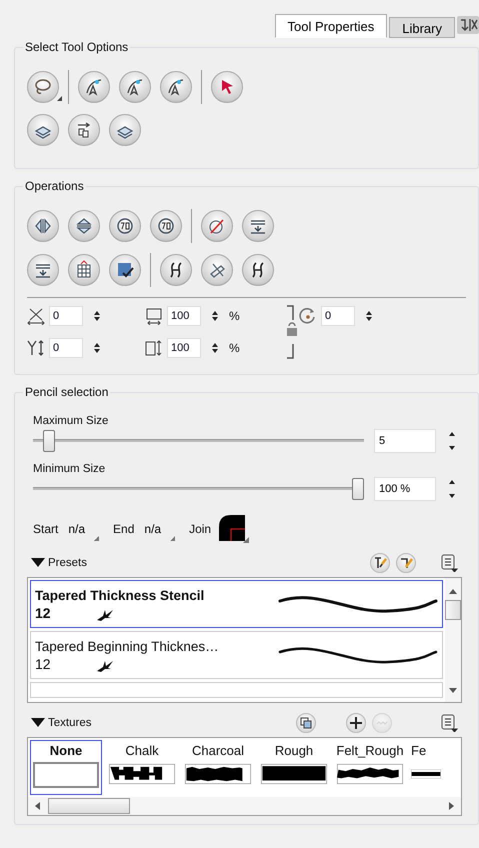 The width and height of the screenshot is (479, 848). I want to click on add-button, so click(356, 723).